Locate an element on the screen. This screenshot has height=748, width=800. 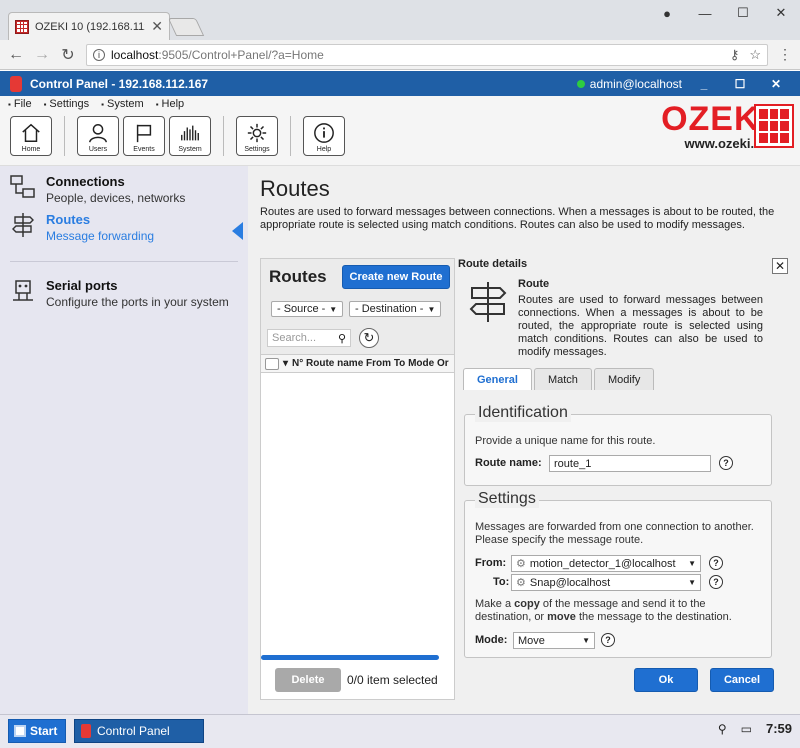
sidebar-item-subtitle: Message forwarding is located at coordinates (100, 236).